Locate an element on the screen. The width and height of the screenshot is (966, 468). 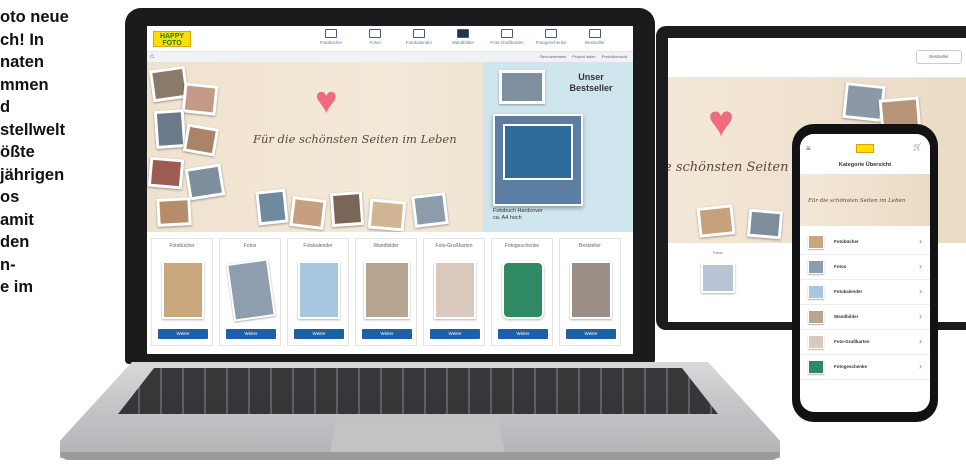
category-card-fotos: Fotos Weiter is located at coordinates (250, 292).